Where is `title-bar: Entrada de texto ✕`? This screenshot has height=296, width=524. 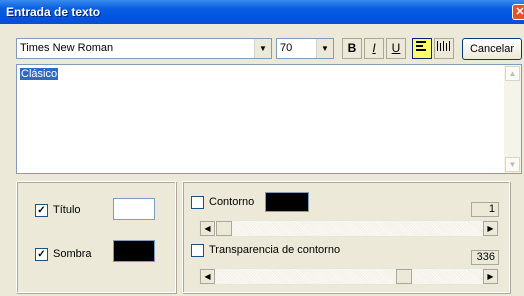
title-bar: Entrada de texto ✕ is located at coordinates (262, 12).